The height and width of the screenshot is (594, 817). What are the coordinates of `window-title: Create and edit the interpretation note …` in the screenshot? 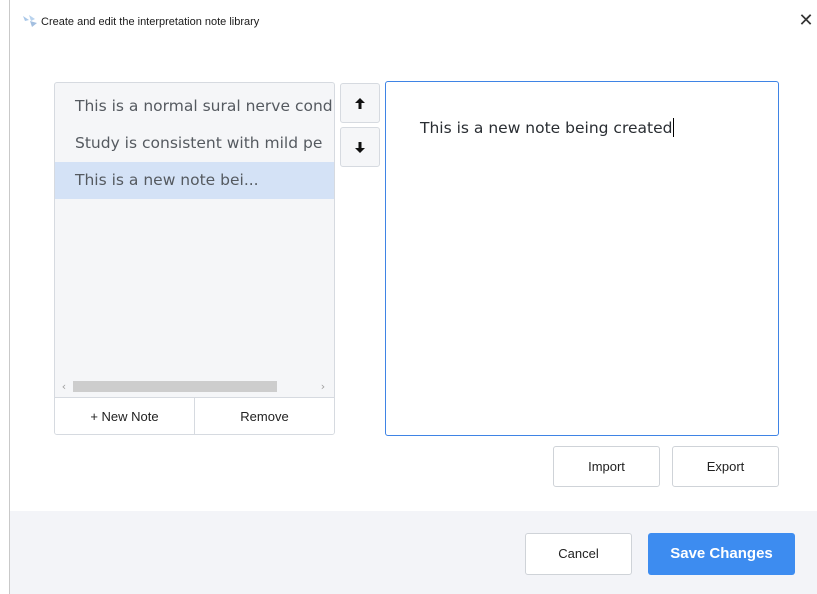 It's located at (150, 22).